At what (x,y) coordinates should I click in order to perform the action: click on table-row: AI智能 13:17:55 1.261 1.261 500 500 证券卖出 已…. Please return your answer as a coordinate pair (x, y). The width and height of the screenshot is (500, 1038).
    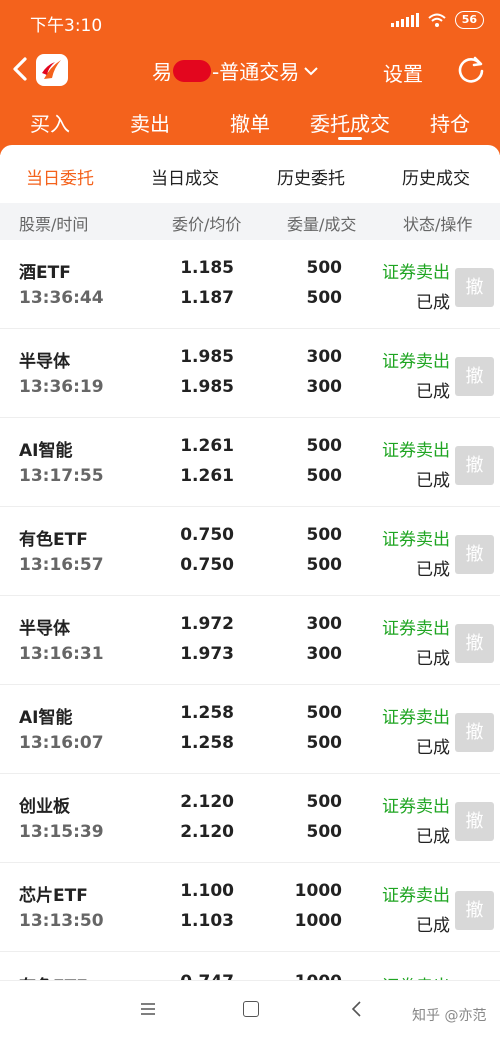
    Looking at the image, I should click on (250, 462).